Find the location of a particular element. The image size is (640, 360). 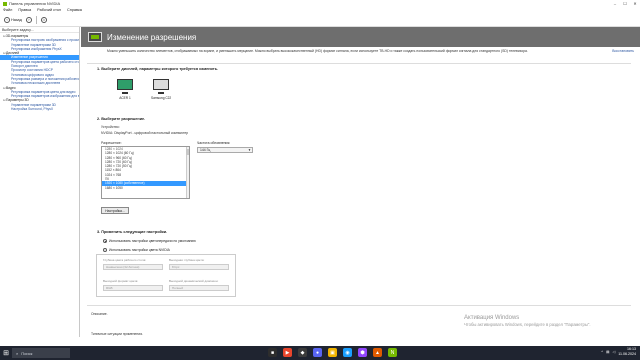

home-button: ⌂ is located at coordinates (44, 20).